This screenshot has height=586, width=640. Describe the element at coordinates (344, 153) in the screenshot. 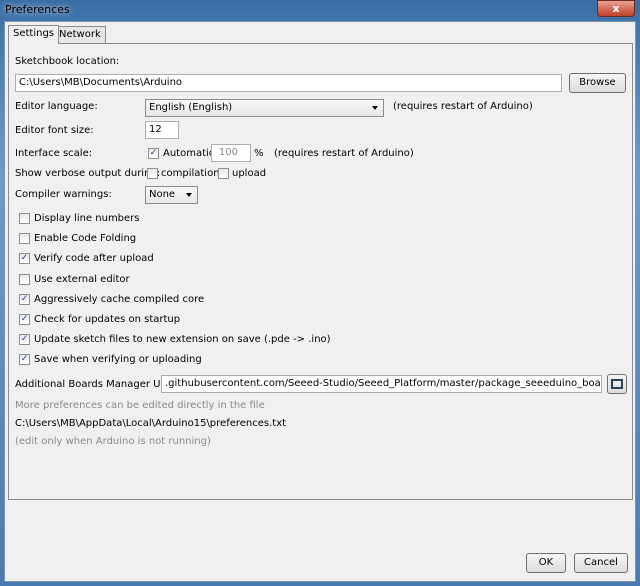

I see `scale-note: (requires restart of Arduino)` at that location.